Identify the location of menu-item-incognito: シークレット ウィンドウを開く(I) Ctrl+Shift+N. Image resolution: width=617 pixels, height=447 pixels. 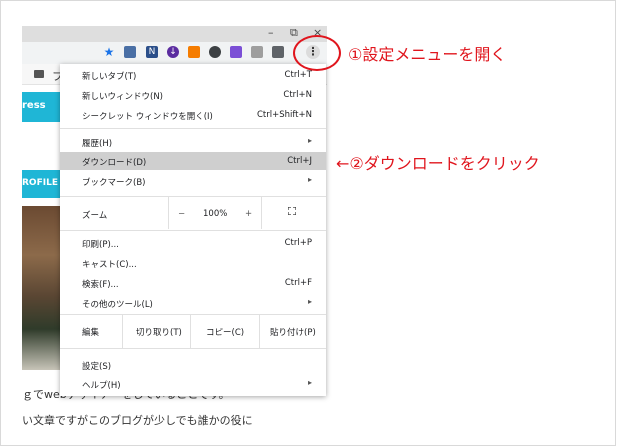
(193, 115).